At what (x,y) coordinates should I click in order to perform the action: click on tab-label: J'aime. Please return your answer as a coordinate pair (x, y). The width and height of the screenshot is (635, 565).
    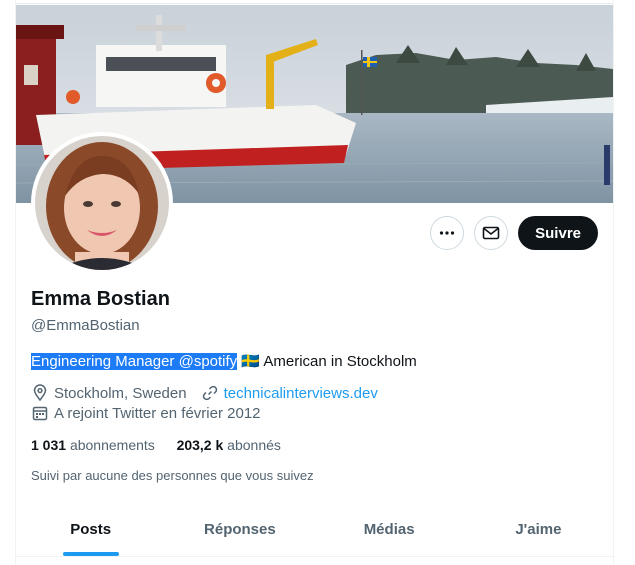
    Looking at the image, I should click on (538, 529).